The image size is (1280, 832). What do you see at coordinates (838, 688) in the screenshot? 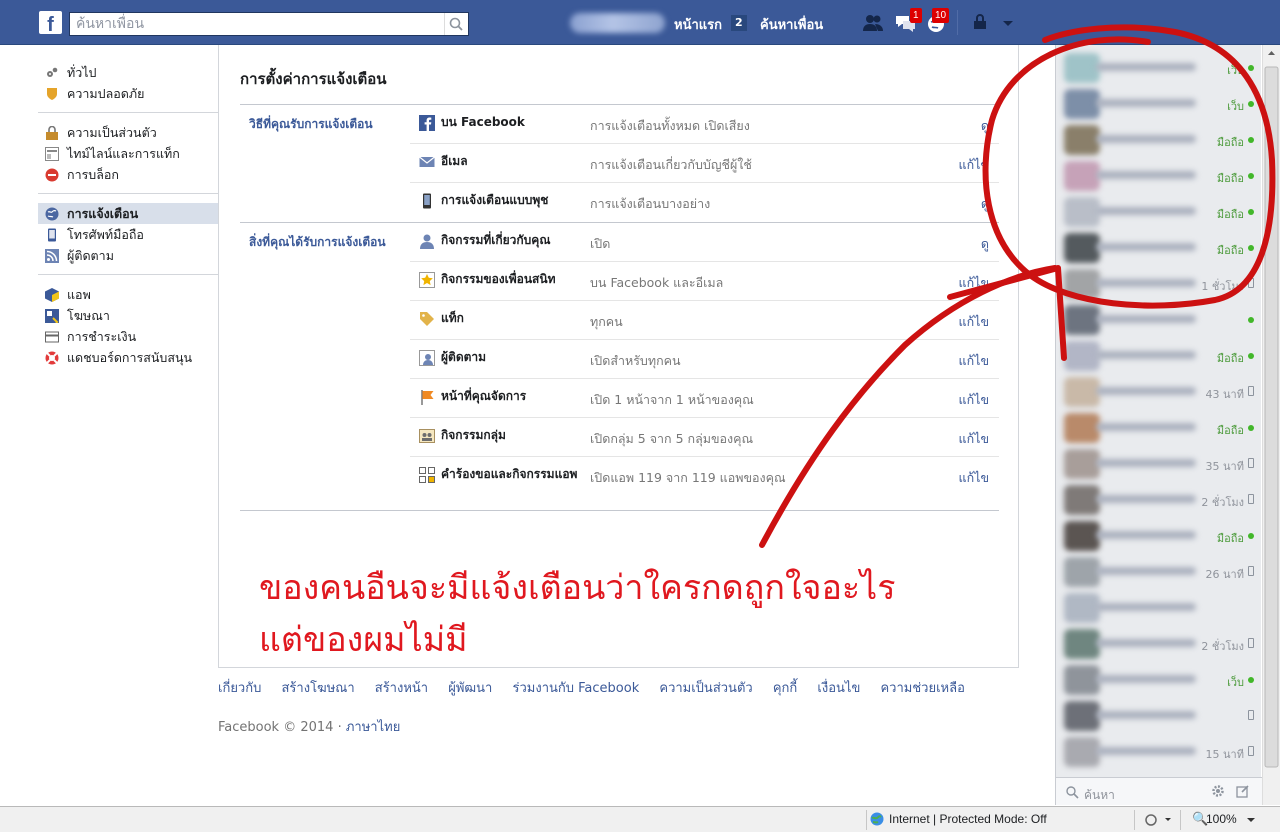
I see `footer-link-terms: เงื่อนไข` at bounding box center [838, 688].